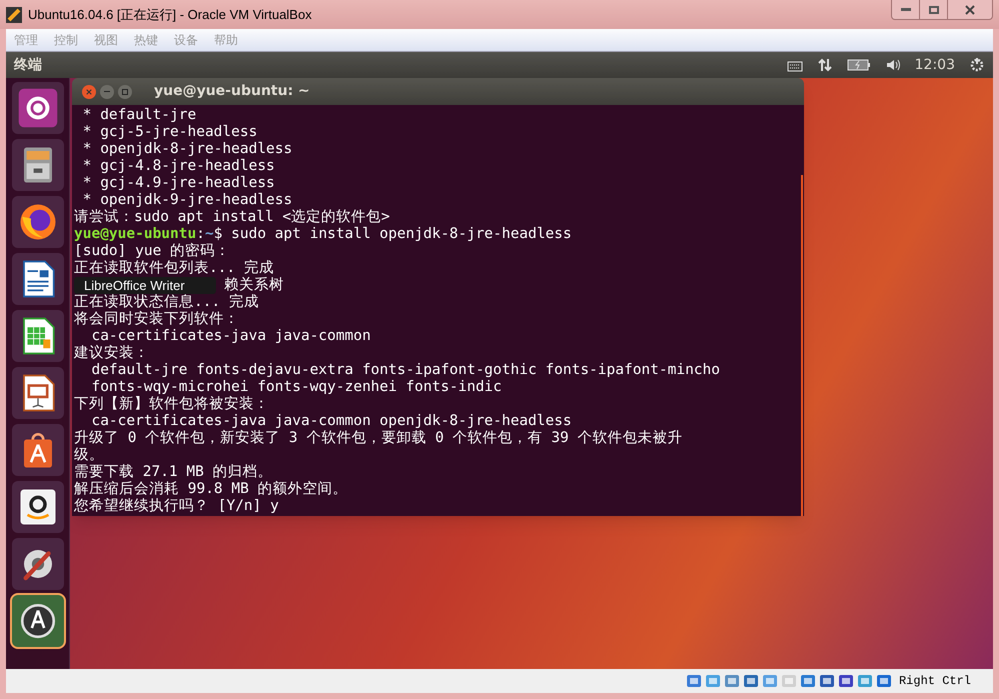 The height and width of the screenshot is (699, 999). Describe the element at coordinates (179, 166) in the screenshot. I see `terminal-line: * gcj-4.8-jre-headless` at that location.